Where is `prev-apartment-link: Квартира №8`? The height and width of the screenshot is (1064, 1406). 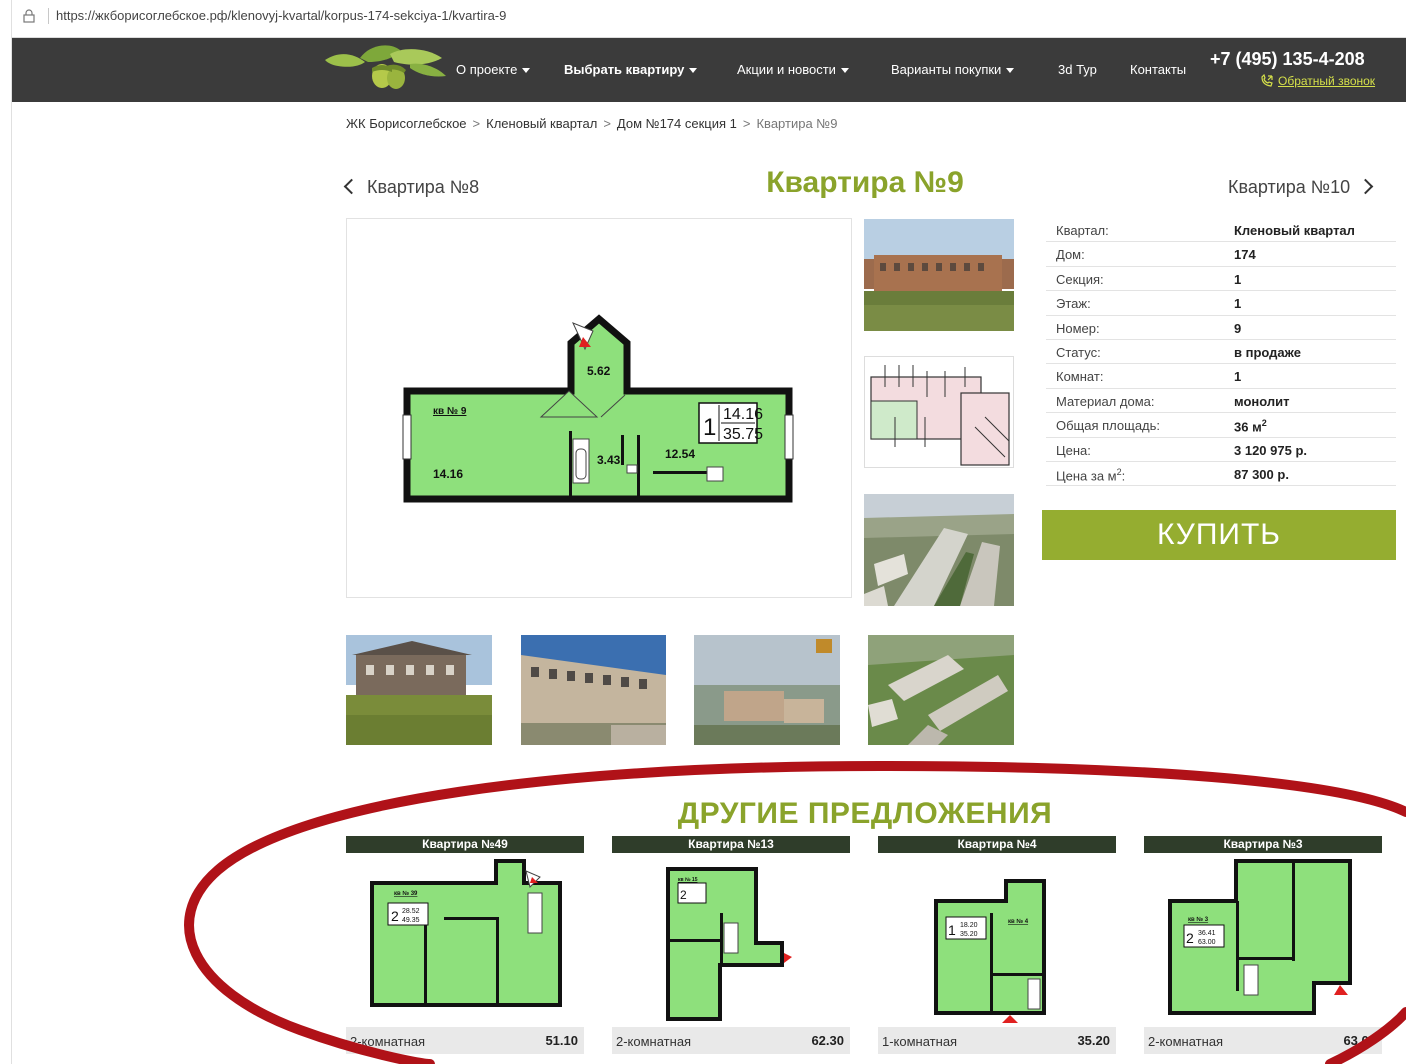 prev-apartment-link: Квартира №8 is located at coordinates (411, 187).